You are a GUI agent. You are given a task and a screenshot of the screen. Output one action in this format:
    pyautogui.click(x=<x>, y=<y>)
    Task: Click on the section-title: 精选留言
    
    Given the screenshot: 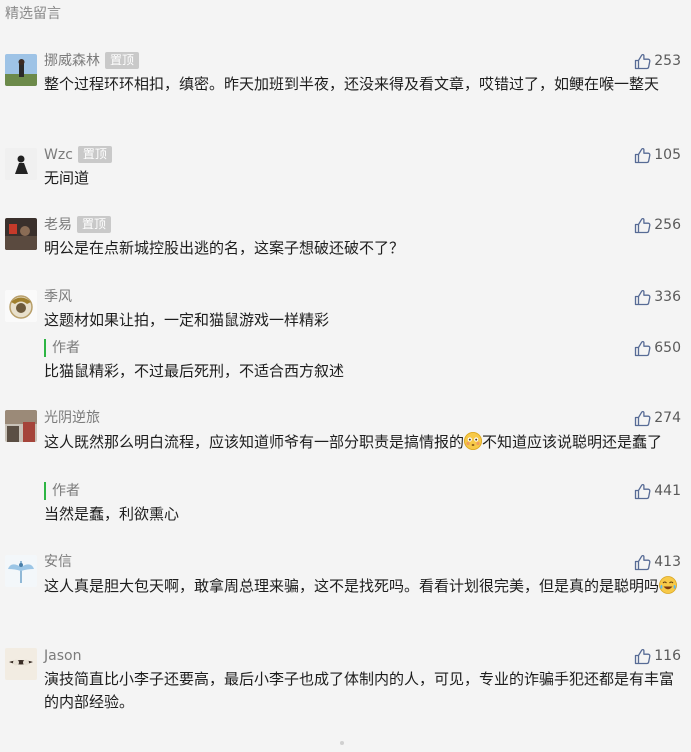 What is the action you would take?
    pyautogui.click(x=33, y=14)
    